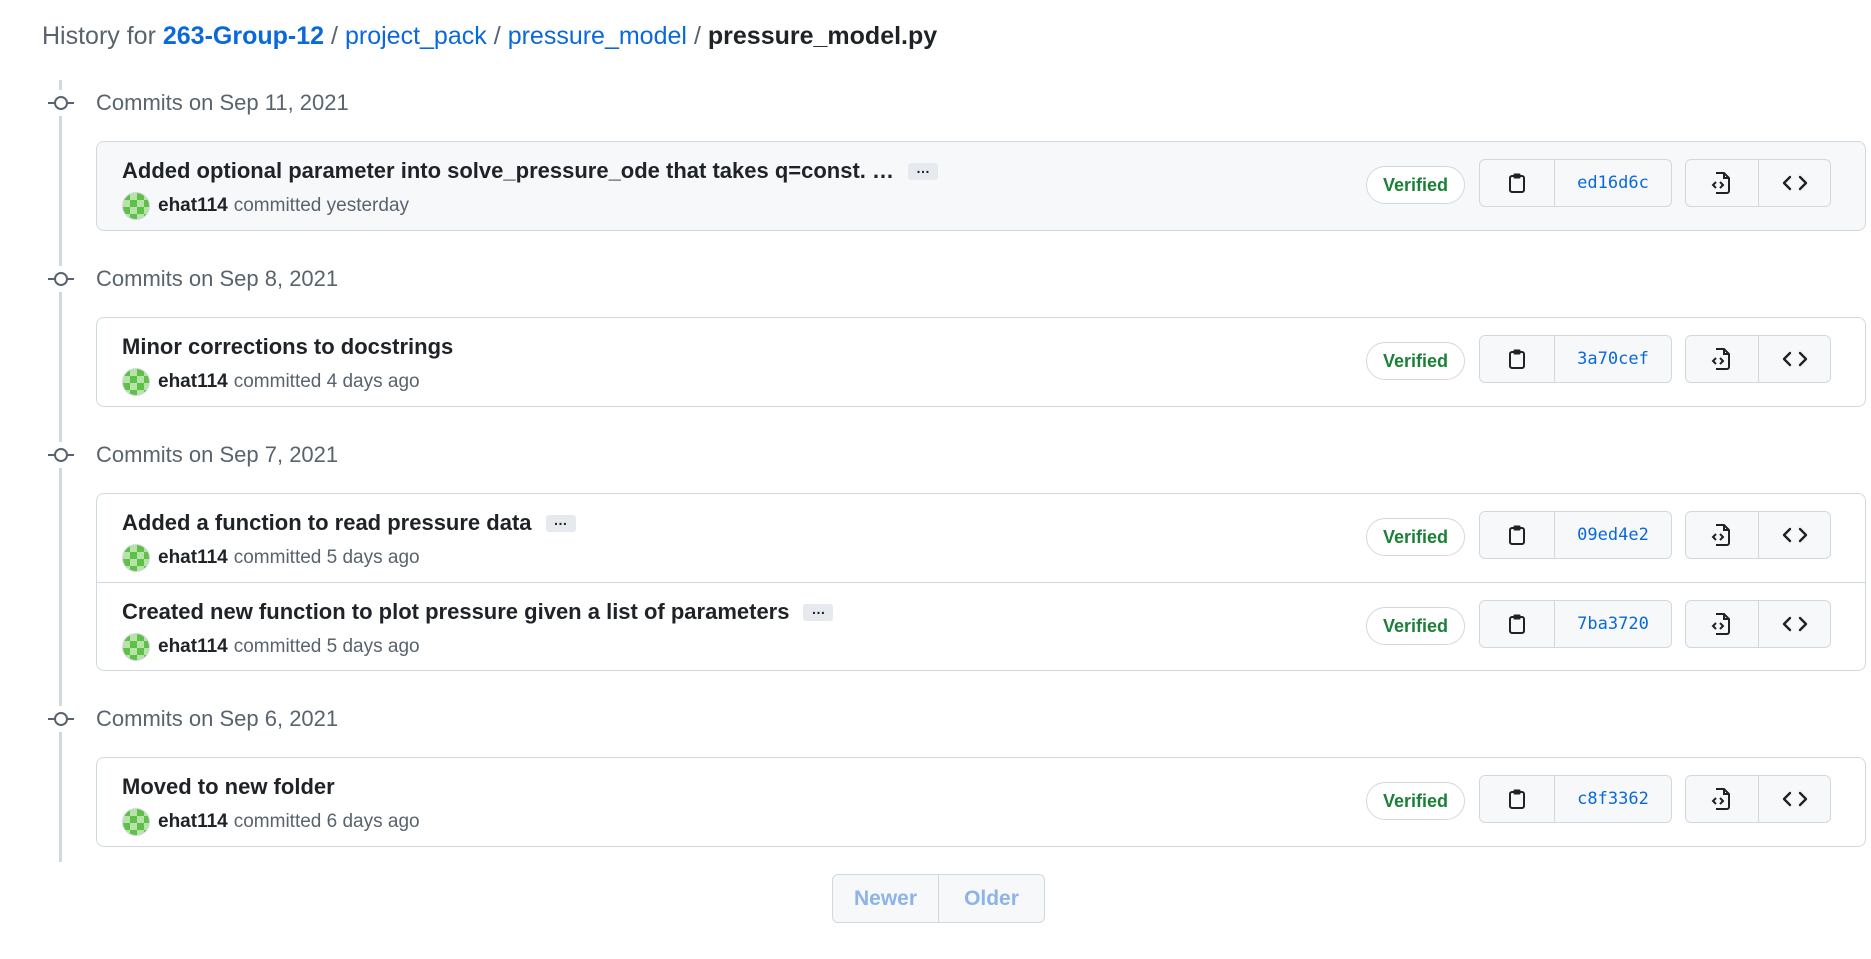 This screenshot has height=959, width=1871. I want to click on commit-group-header: Commits on Sep 11, 2021, so click(198, 103).